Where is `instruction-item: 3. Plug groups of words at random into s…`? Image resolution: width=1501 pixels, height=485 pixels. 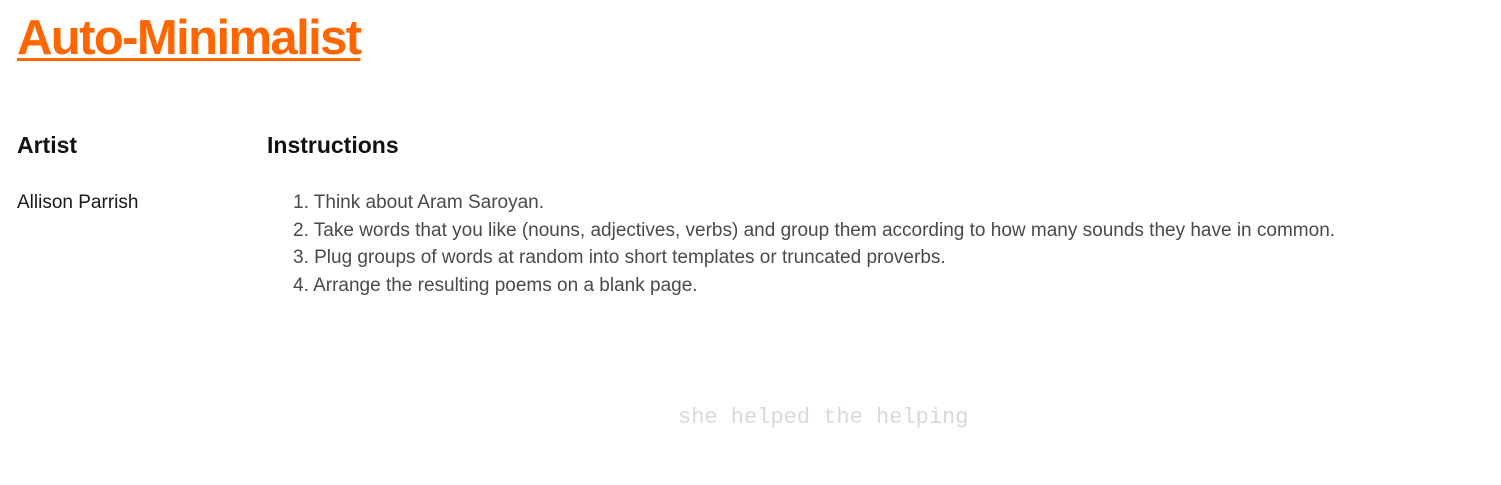
instruction-item: 3. Plug groups of words at random into s… is located at coordinates (619, 257).